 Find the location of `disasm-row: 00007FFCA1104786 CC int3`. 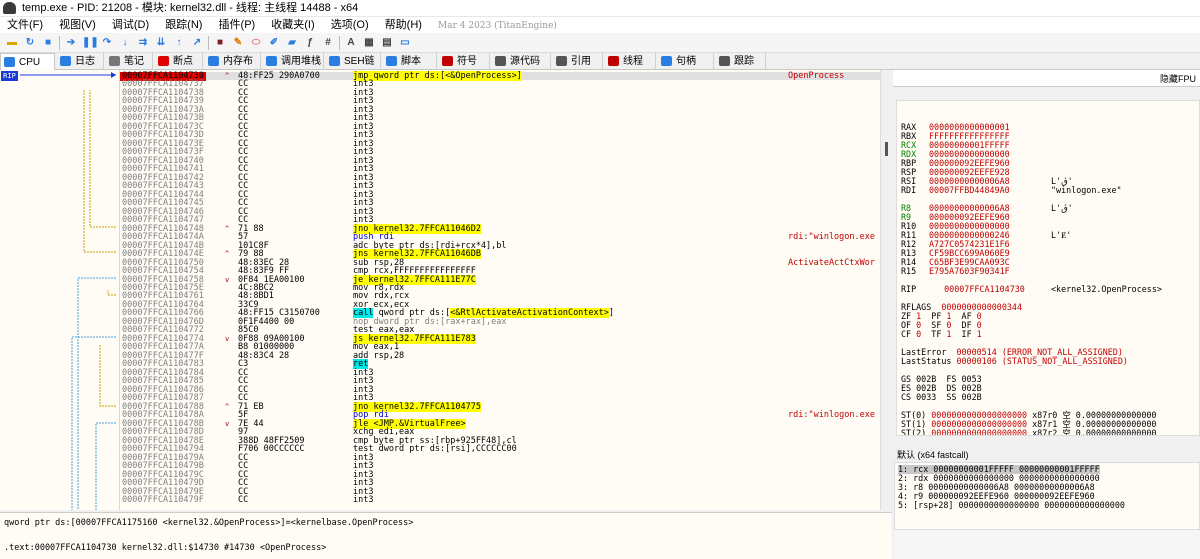

disasm-row: 00007FFCA1104786 CC int3 is located at coordinates (500, 390).